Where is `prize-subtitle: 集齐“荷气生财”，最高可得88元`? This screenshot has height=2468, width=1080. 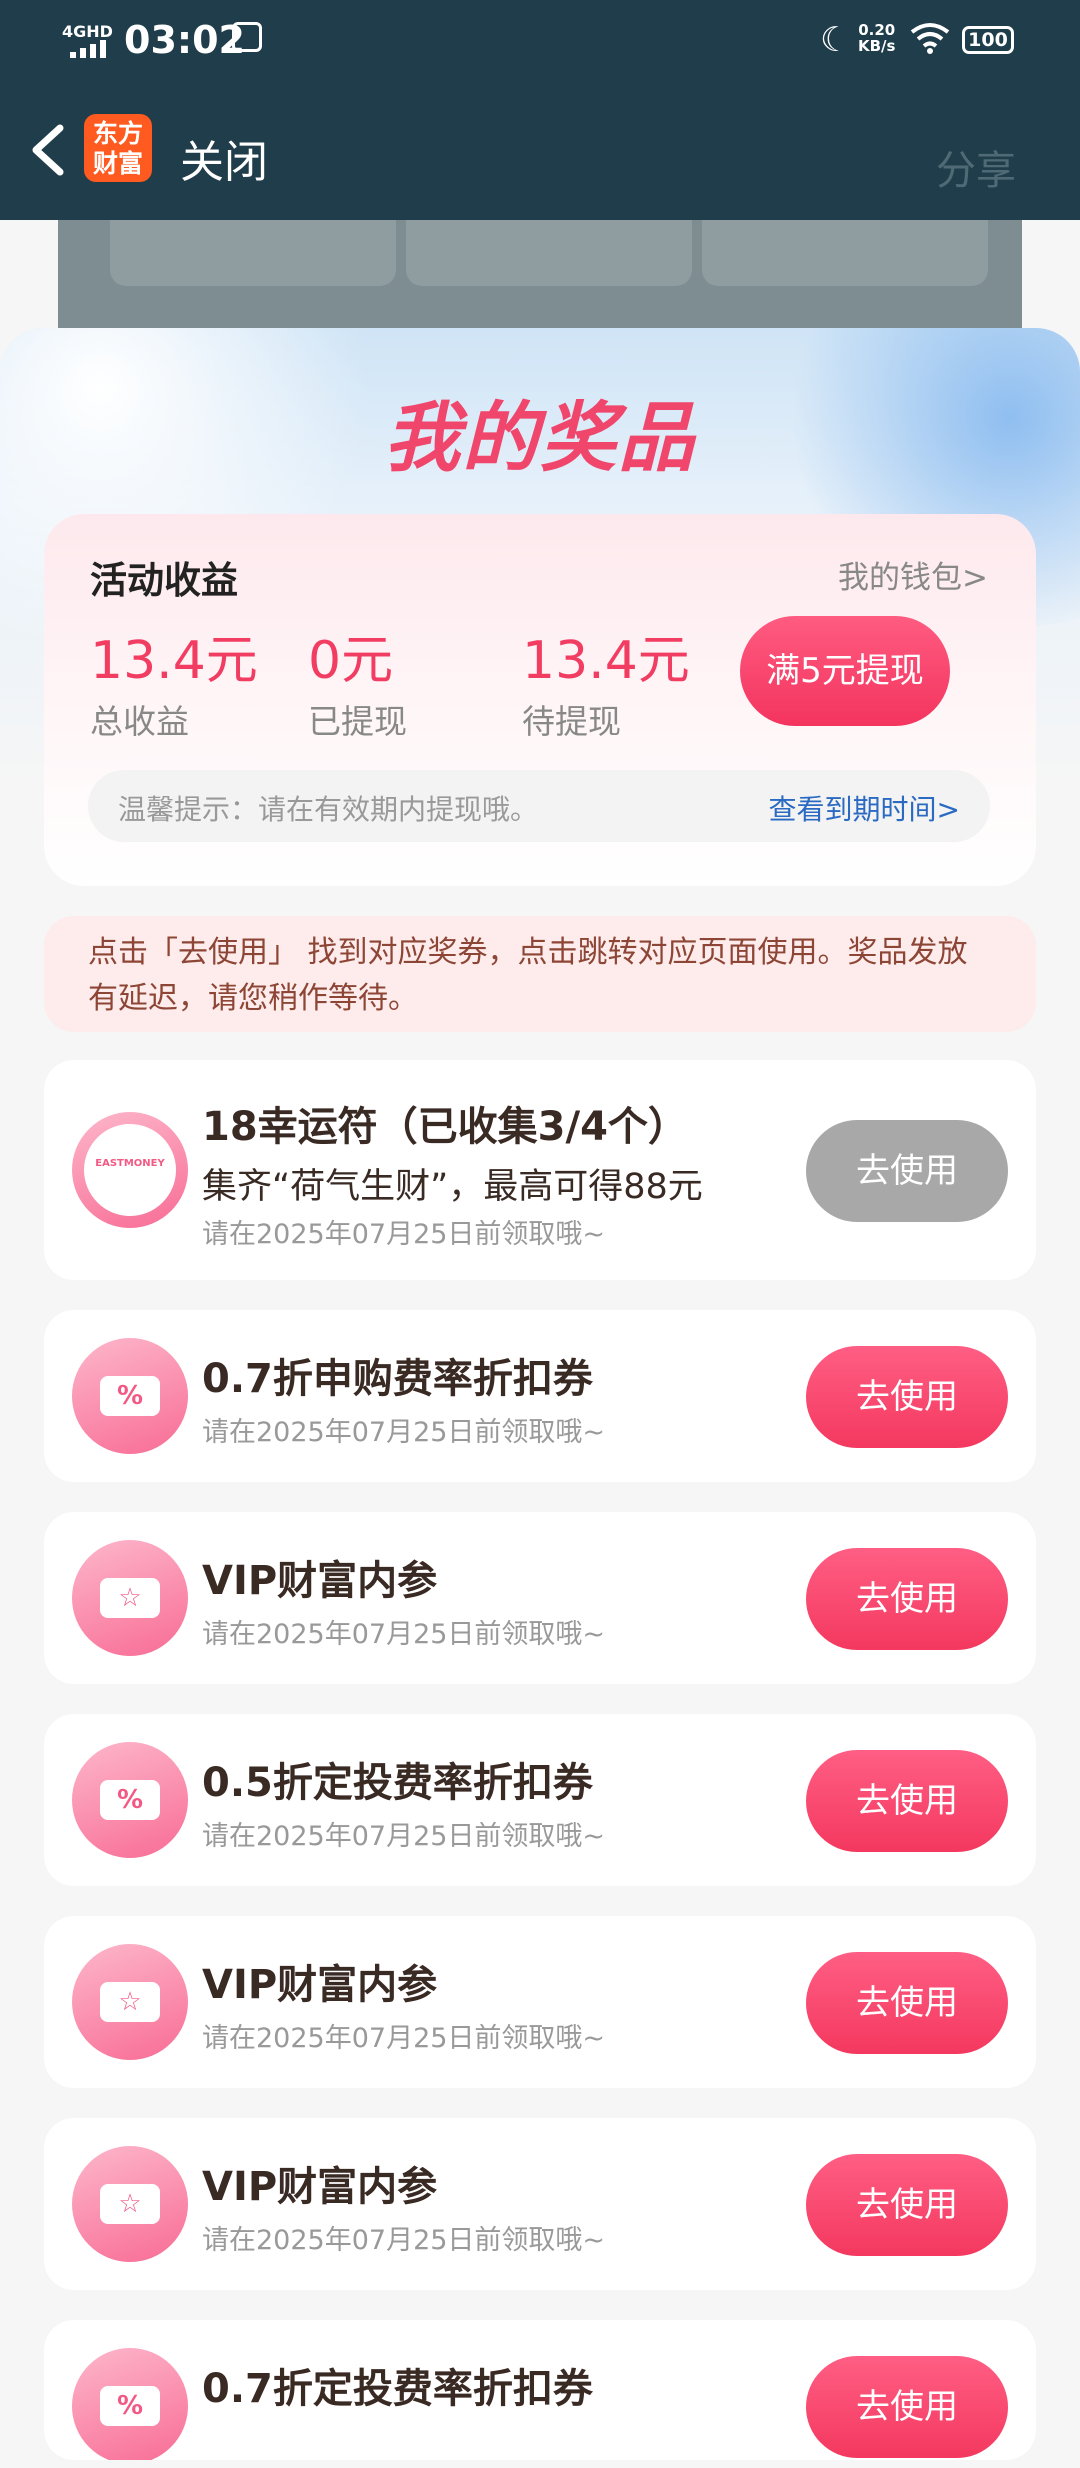
prize-subtitle: 集齐“荷气生财”，最高可得88元 is located at coordinates (452, 1187).